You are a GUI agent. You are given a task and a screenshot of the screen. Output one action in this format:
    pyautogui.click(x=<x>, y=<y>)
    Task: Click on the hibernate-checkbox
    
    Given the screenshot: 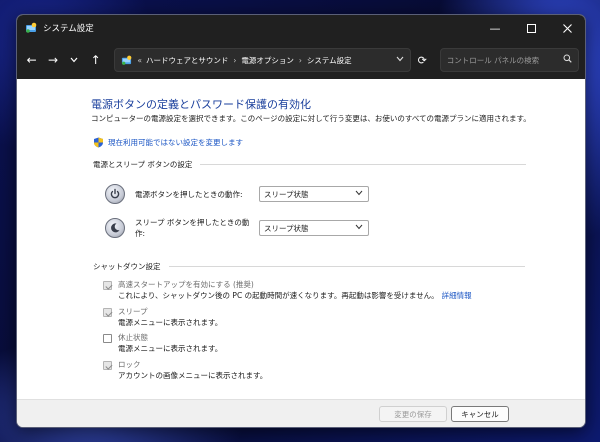 What is the action you would take?
    pyautogui.click(x=107, y=338)
    